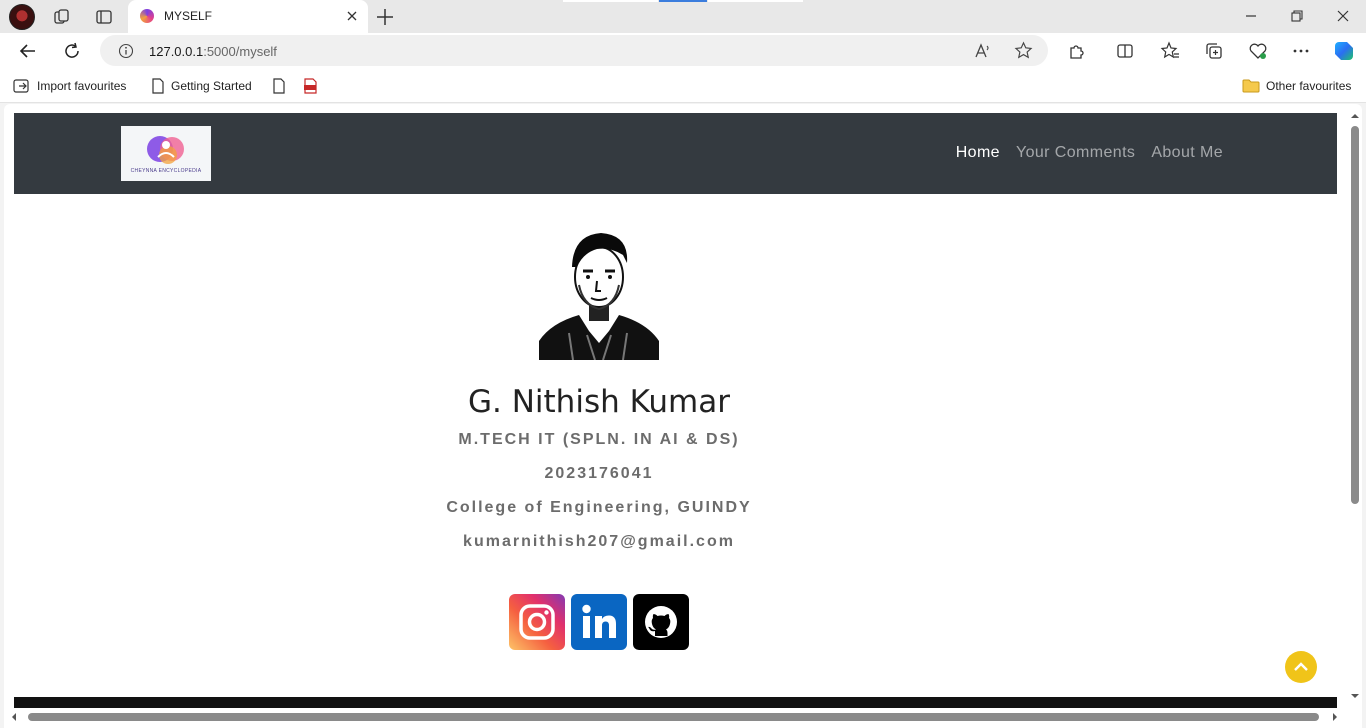 The image size is (1366, 728). Describe the element at coordinates (126, 53) in the screenshot. I see `site-info-icon` at that location.